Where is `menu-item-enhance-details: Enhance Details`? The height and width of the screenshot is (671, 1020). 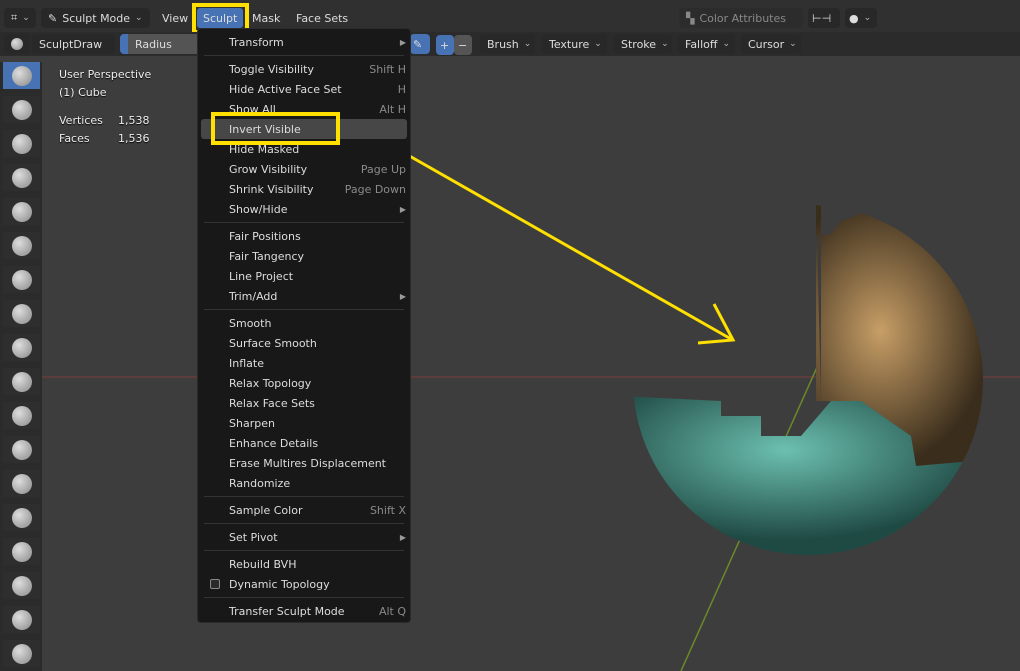 menu-item-enhance-details: Enhance Details is located at coordinates (304, 443).